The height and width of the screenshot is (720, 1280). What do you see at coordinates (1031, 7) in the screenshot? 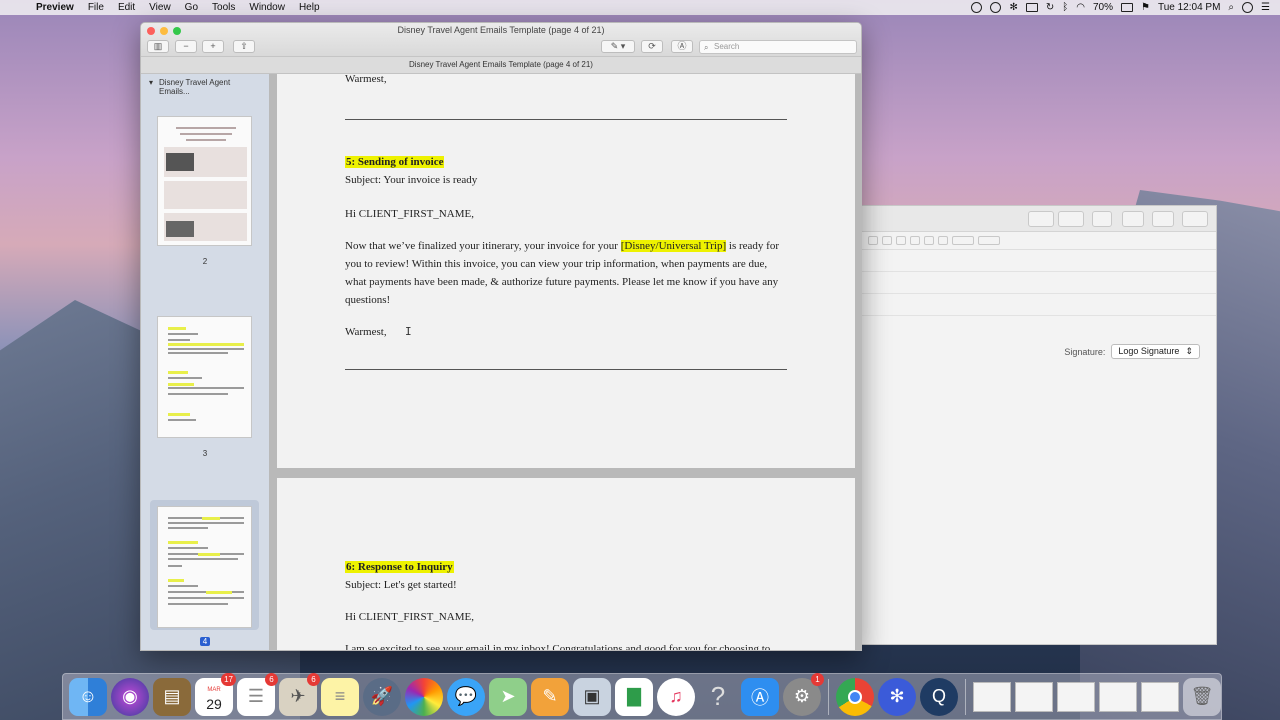
I see `display-icon` at bounding box center [1031, 7].